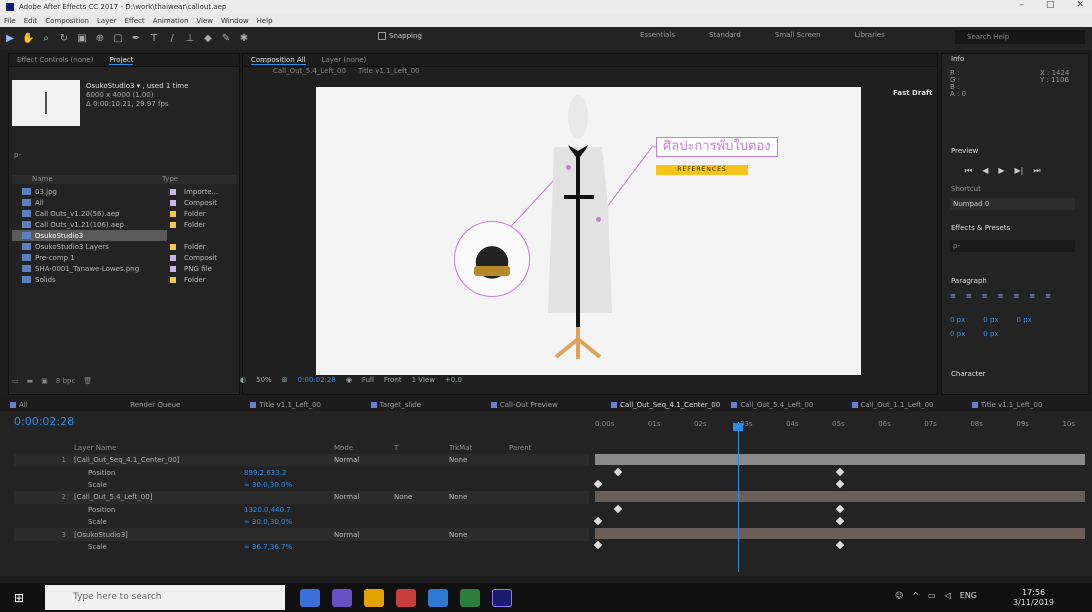 The height and width of the screenshot is (612, 1092). I want to click on zoom-tool-icon: ⌕, so click(46, 39).